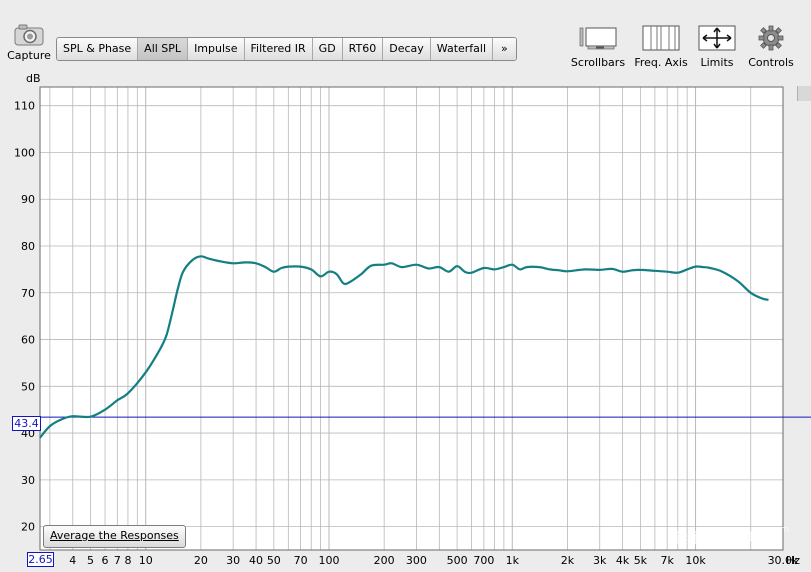 The width and height of the screenshot is (811, 572). Describe the element at coordinates (72, 560) in the screenshot. I see `x-tick-label: 4` at that location.